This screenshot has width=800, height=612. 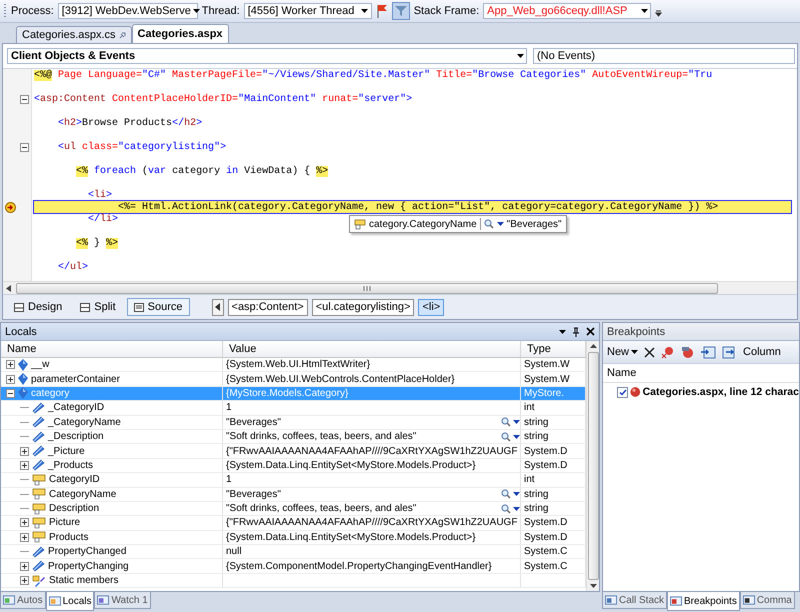 I want to click on view-tab: Design, so click(x=38, y=307).